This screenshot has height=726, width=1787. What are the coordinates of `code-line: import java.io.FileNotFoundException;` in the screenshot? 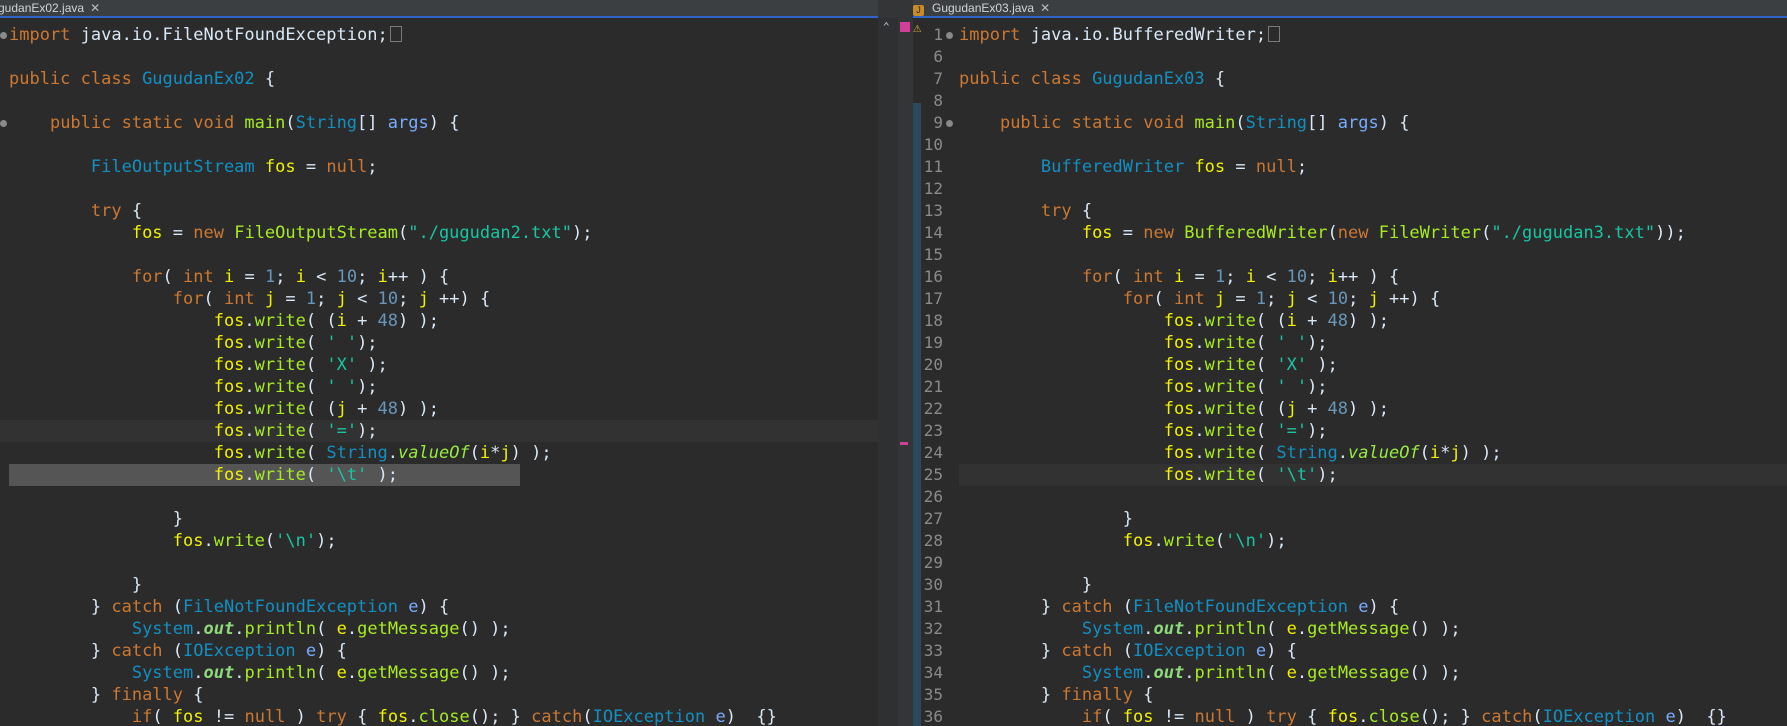 It's located at (439, 35).